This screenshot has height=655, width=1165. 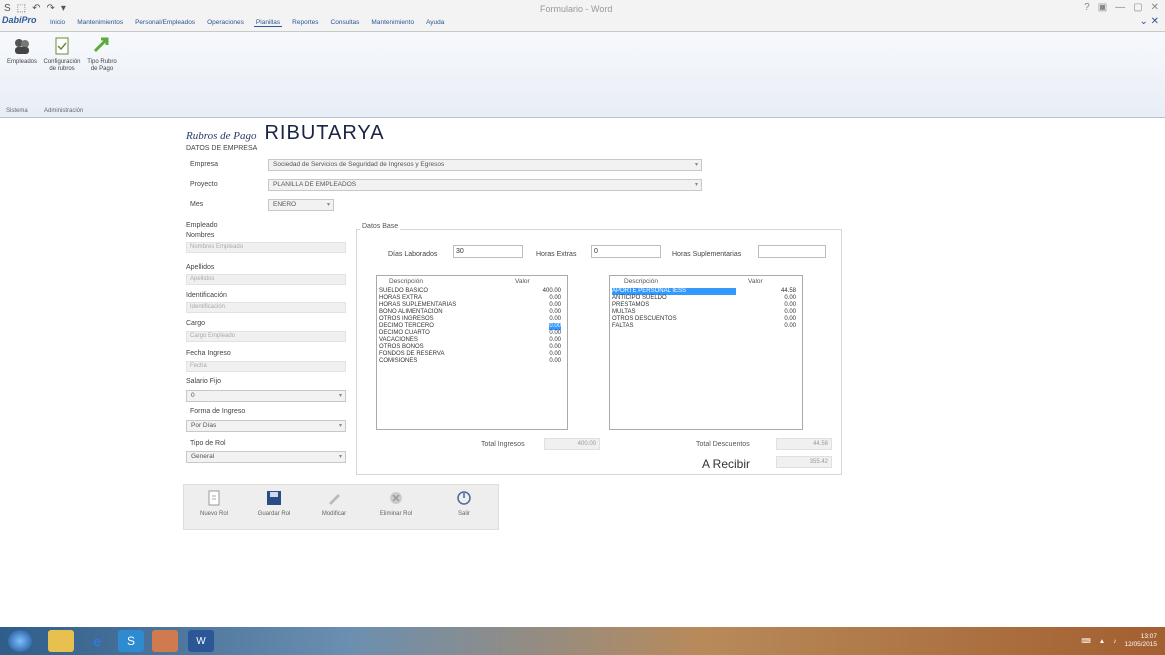 What do you see at coordinates (1155, 7) in the screenshot?
I see `close-icon: ✕` at bounding box center [1155, 7].